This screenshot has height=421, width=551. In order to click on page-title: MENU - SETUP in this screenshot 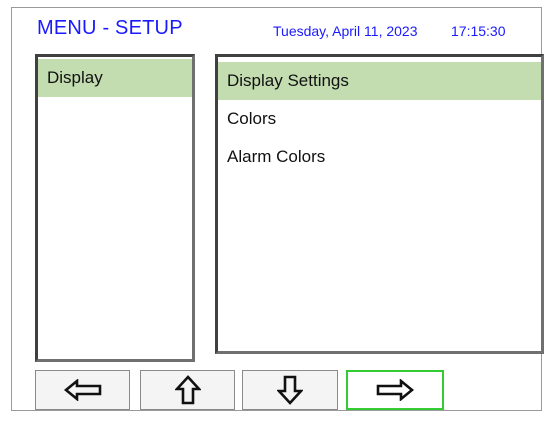, I will do `click(110, 28)`.